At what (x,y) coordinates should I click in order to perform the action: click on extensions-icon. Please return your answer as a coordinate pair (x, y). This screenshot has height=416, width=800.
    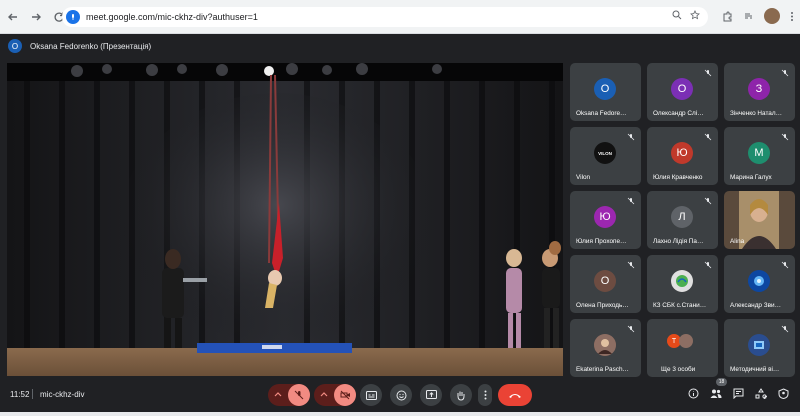
    Looking at the image, I should click on (727, 16).